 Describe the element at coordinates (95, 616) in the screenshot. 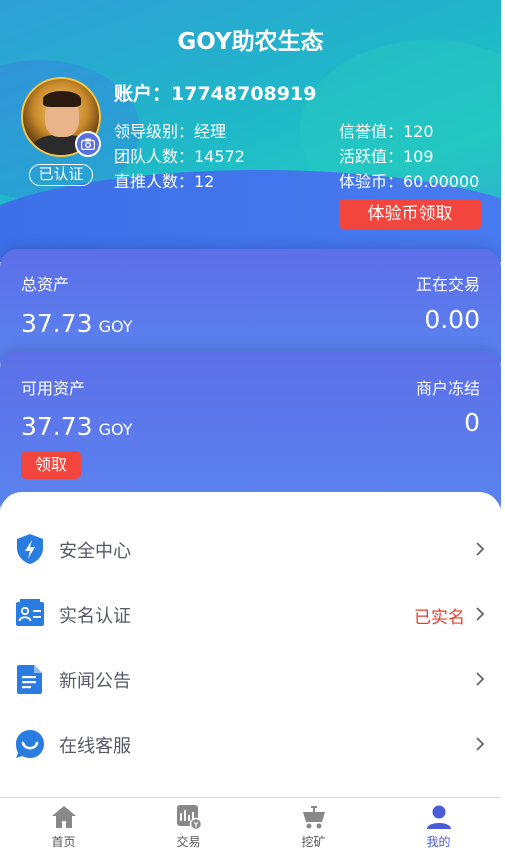

I see `menu-item-label: 实名认证` at that location.